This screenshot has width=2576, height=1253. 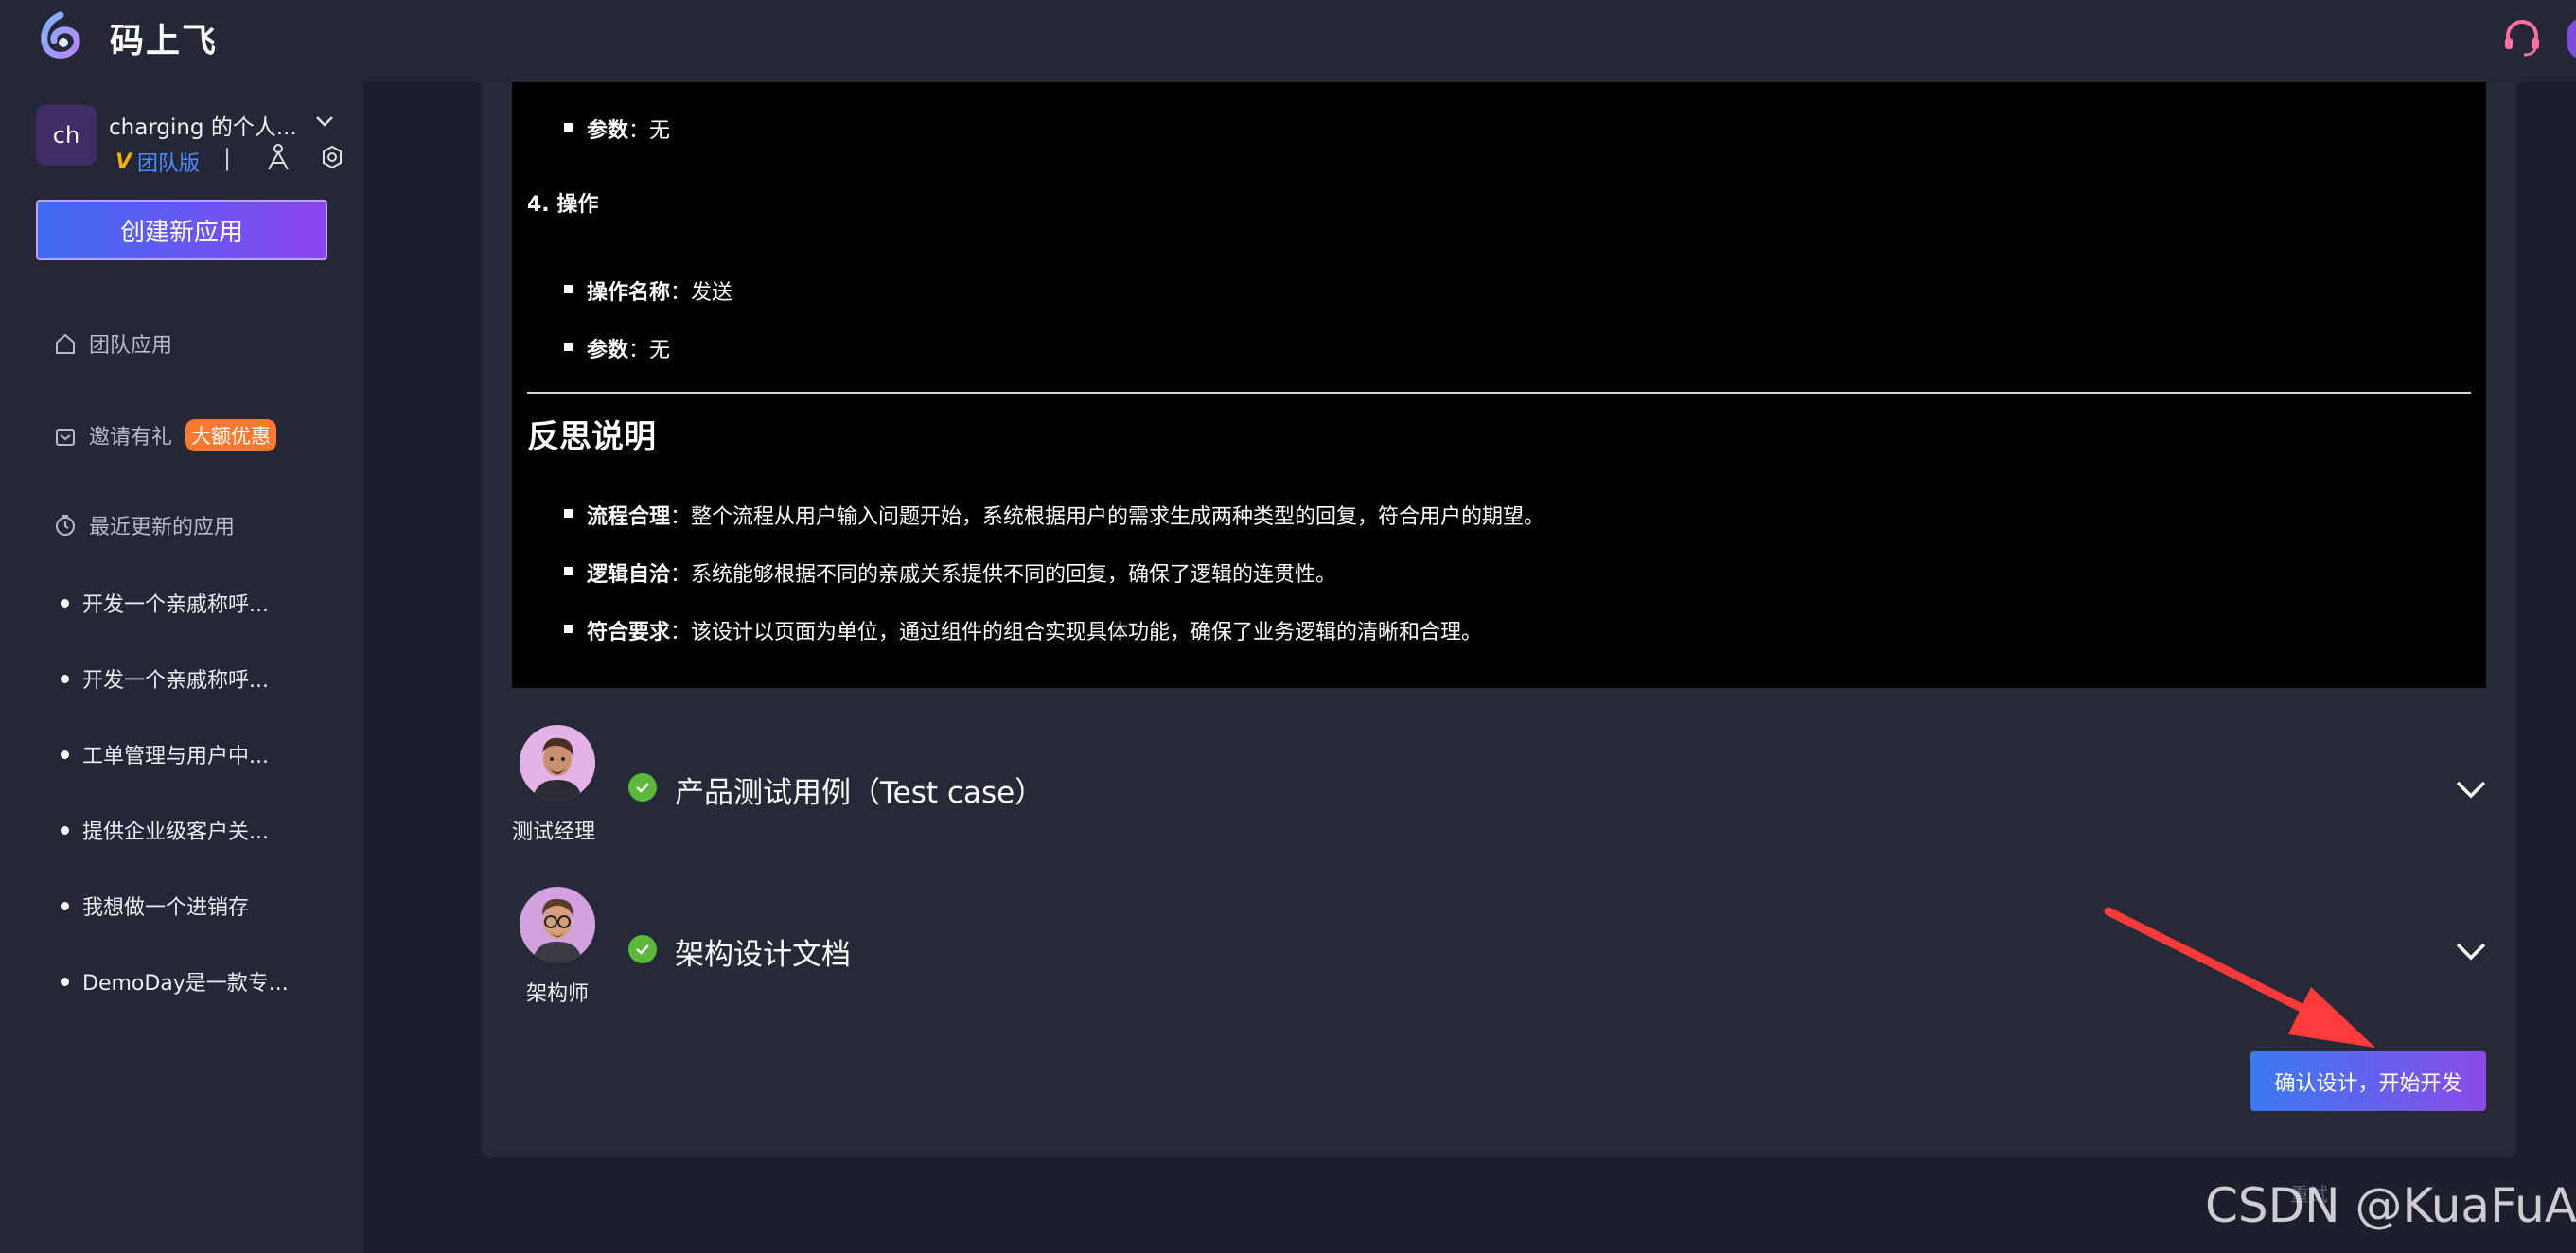 I want to click on section-title-test-case: 产品测试用例（Test case）, so click(x=859, y=790).